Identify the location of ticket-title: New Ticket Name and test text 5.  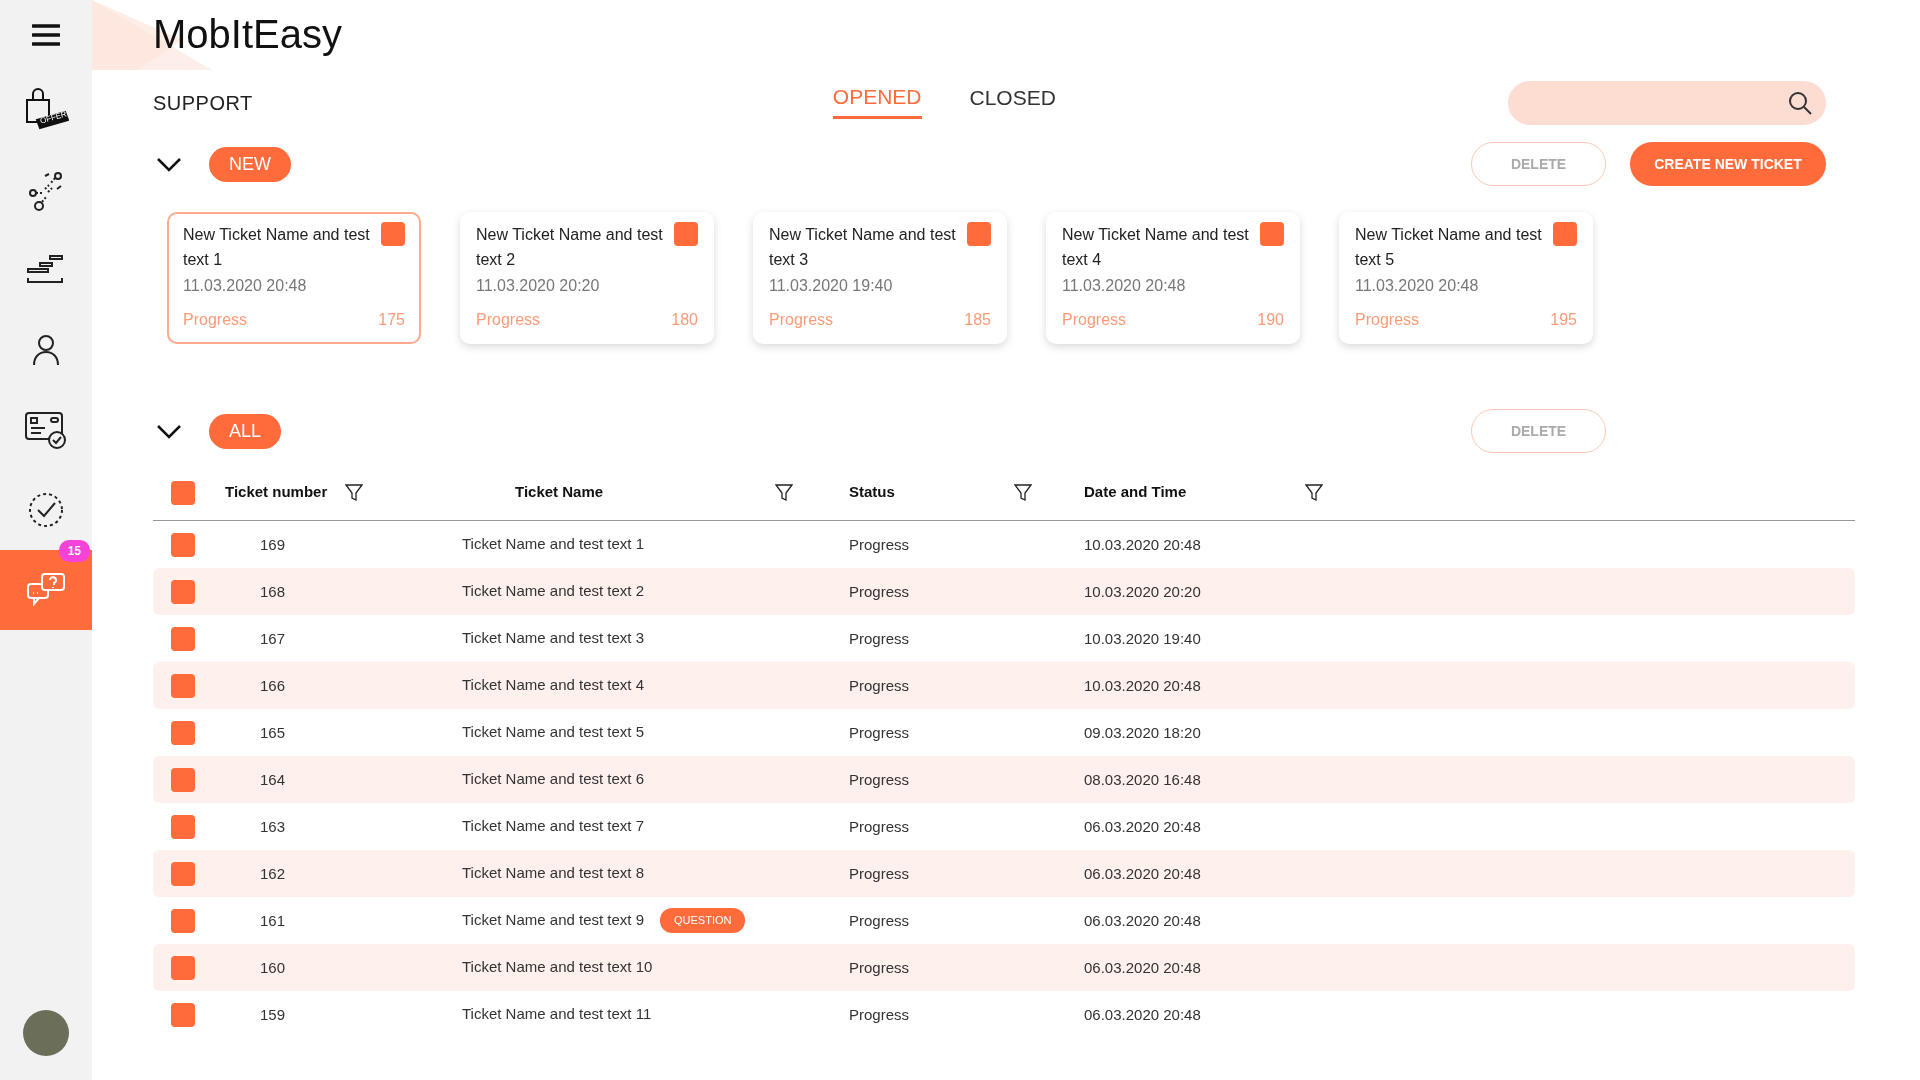
(1449, 247).